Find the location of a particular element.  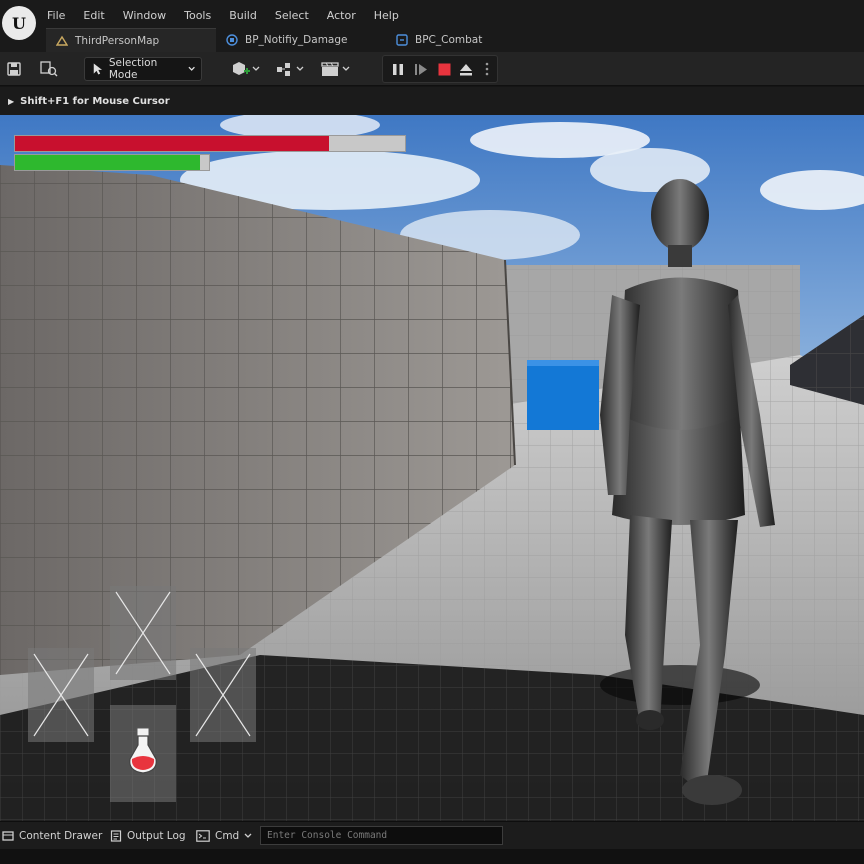

health-bar-fill is located at coordinates (172, 143).